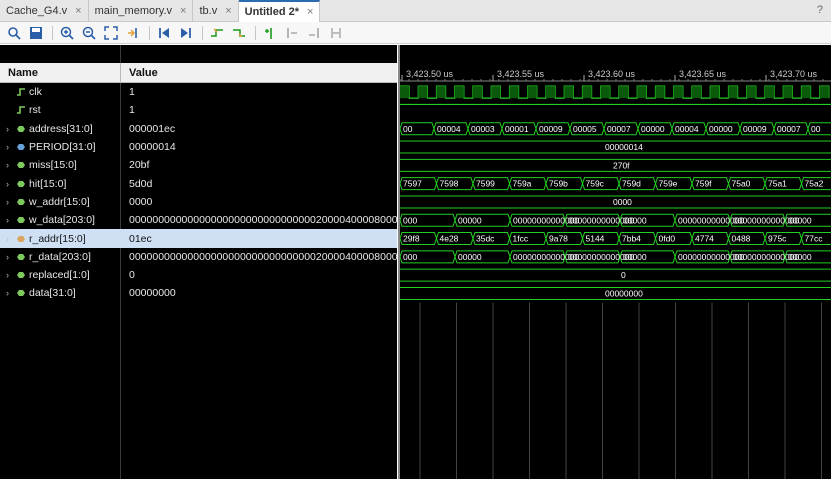 This screenshot has height=479, width=831. Describe the element at coordinates (164, 33) in the screenshot. I see `go-to-time-0-icon` at that location.